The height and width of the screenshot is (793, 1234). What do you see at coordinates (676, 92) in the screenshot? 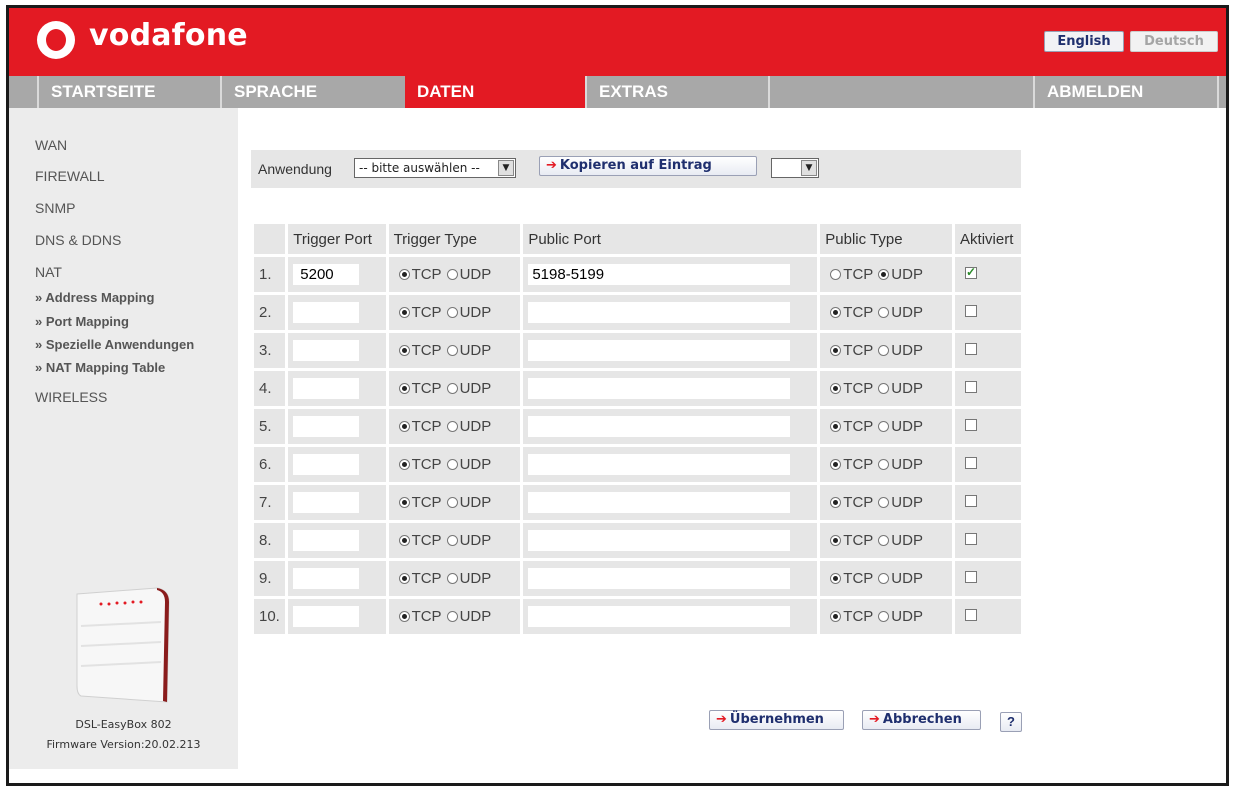
I see `nav-extras: EXTRAS` at bounding box center [676, 92].